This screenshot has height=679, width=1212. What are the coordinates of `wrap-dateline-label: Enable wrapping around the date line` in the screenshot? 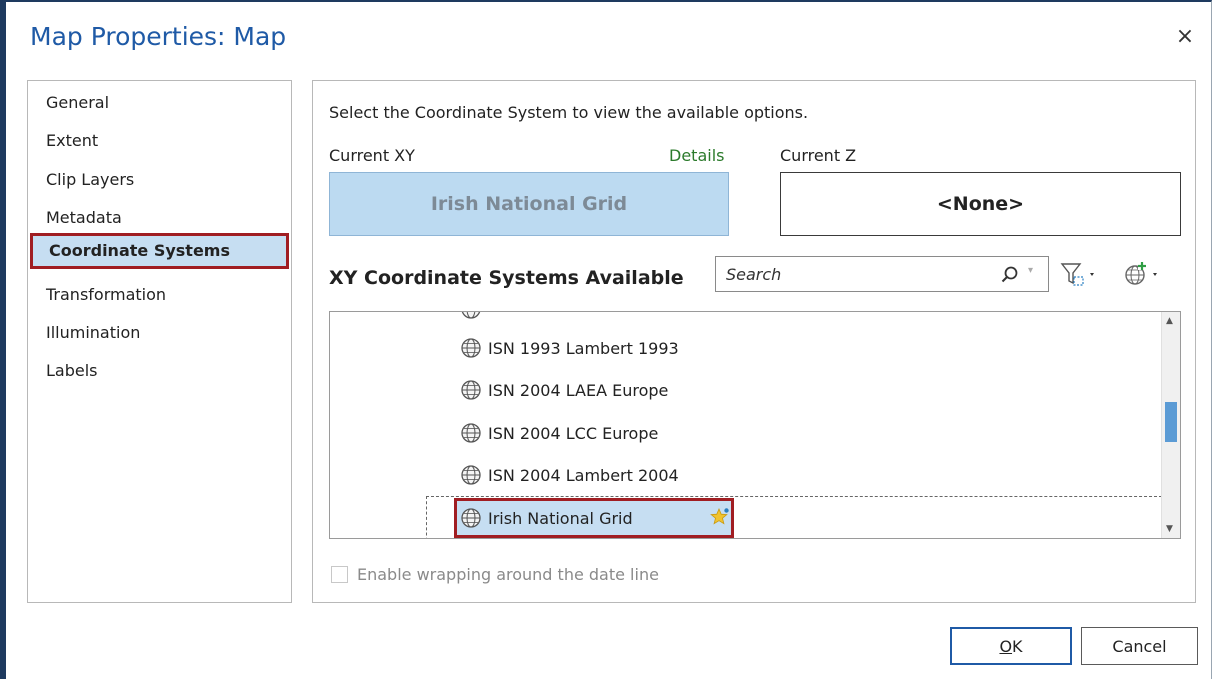 It's located at (508, 574).